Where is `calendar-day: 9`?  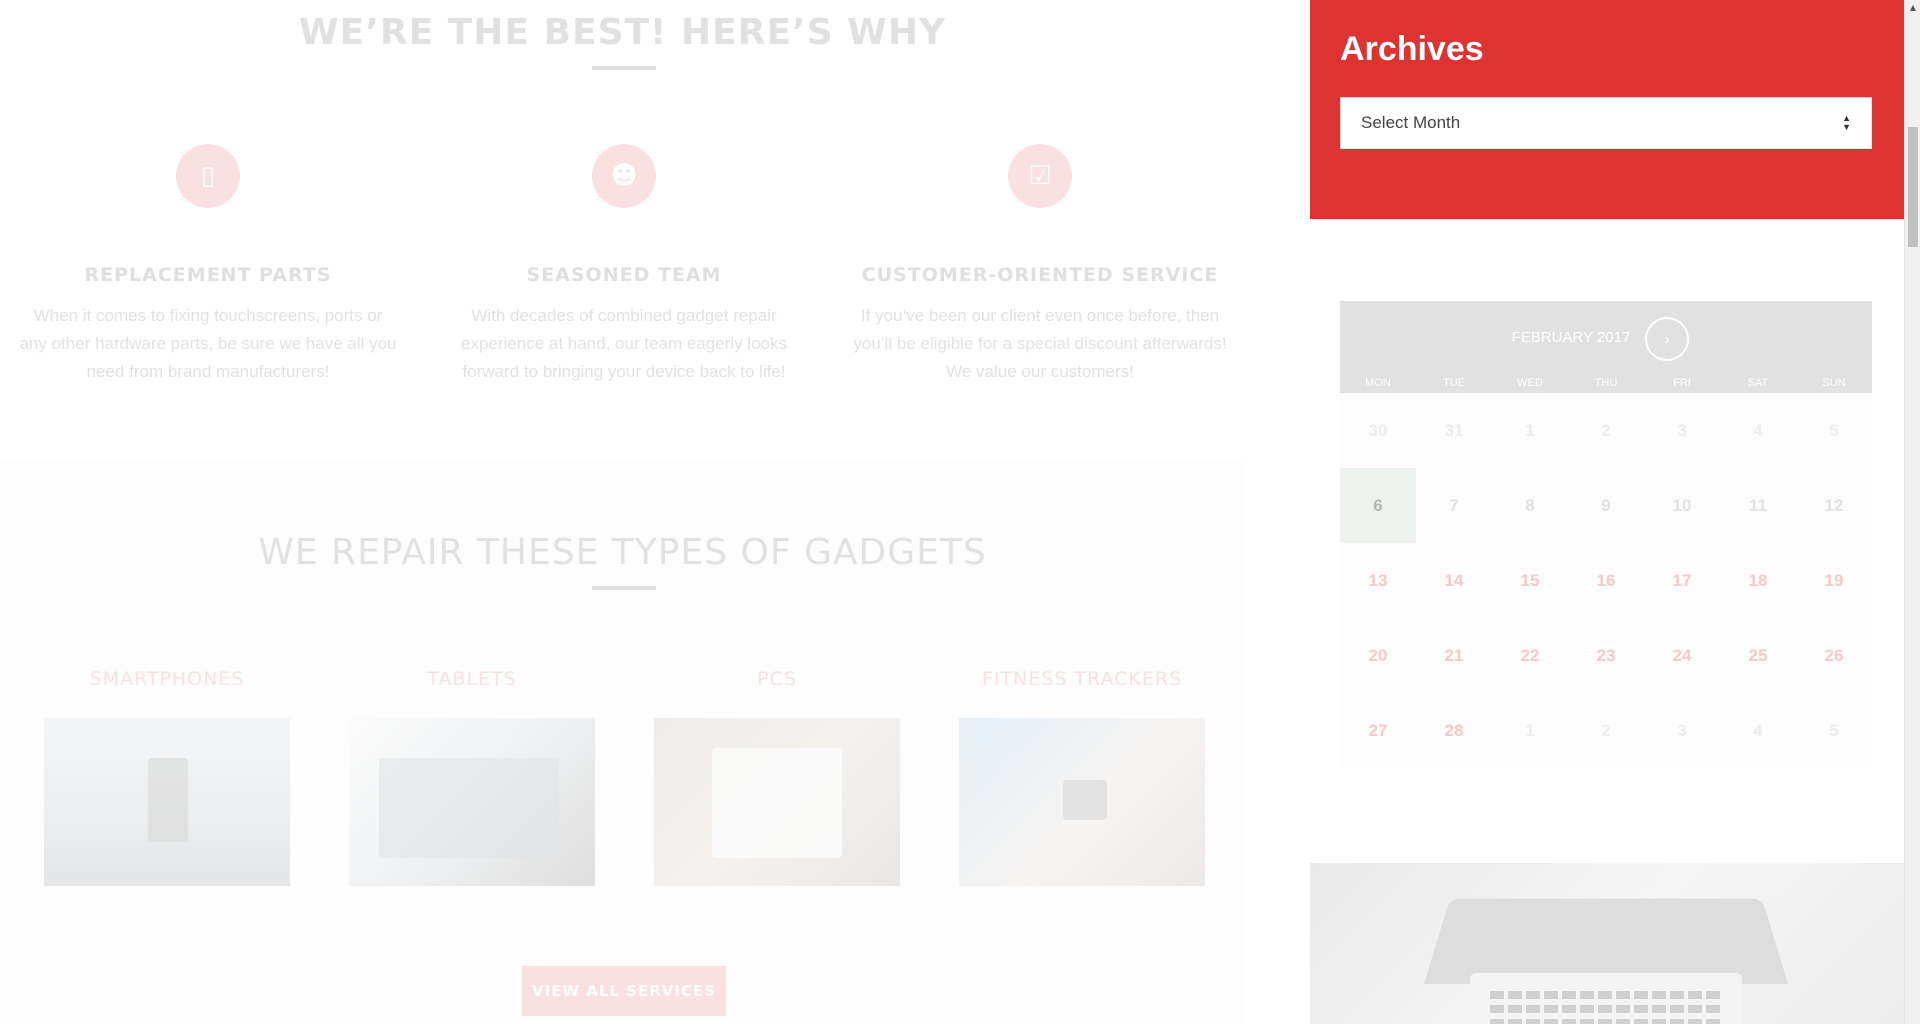
calendar-day: 9 is located at coordinates (1606, 505).